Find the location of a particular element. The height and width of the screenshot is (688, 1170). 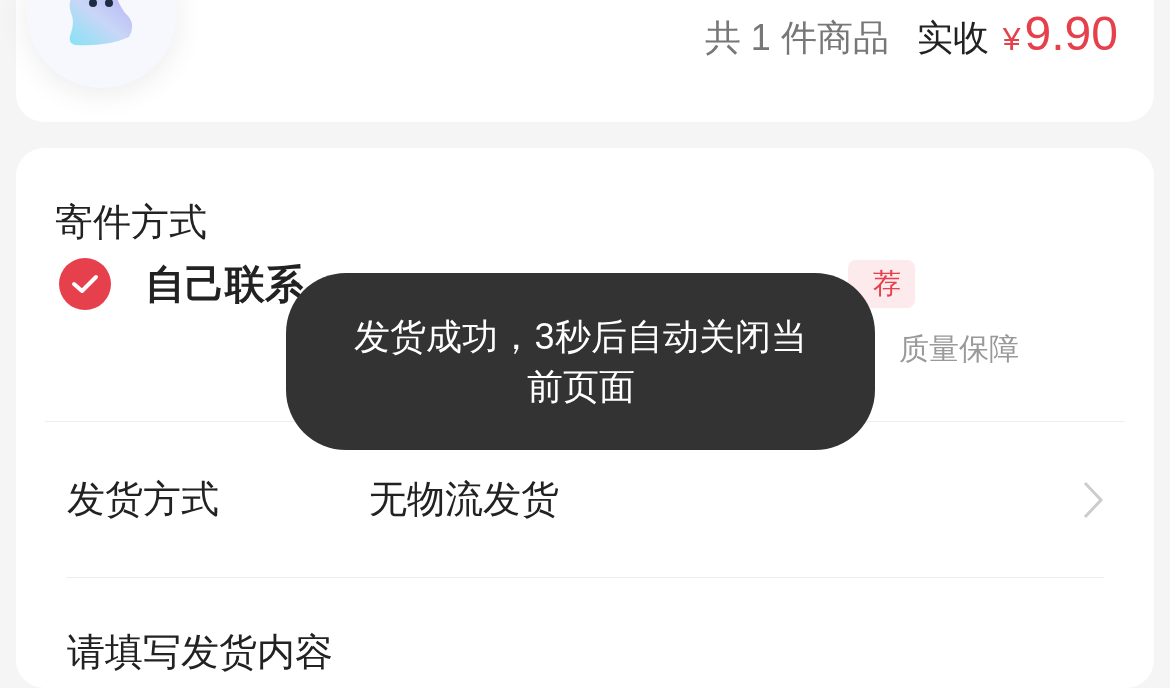

check-icon is located at coordinates (85, 284).